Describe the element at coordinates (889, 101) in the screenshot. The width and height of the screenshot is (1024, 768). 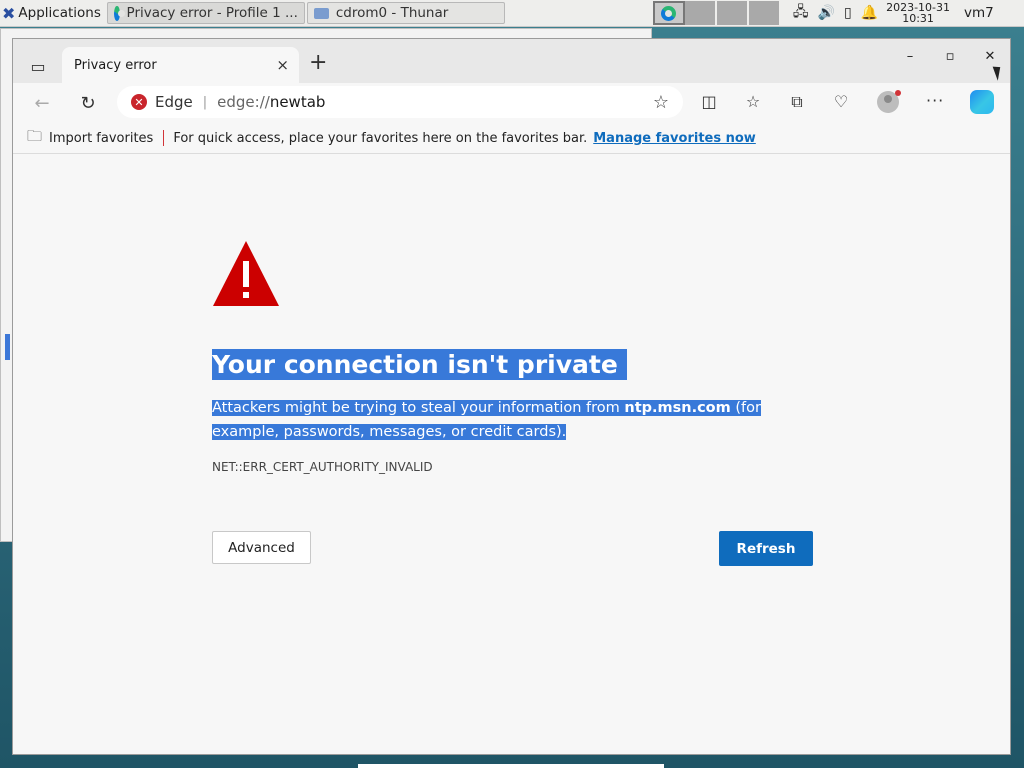
I see `profile-avatar` at that location.